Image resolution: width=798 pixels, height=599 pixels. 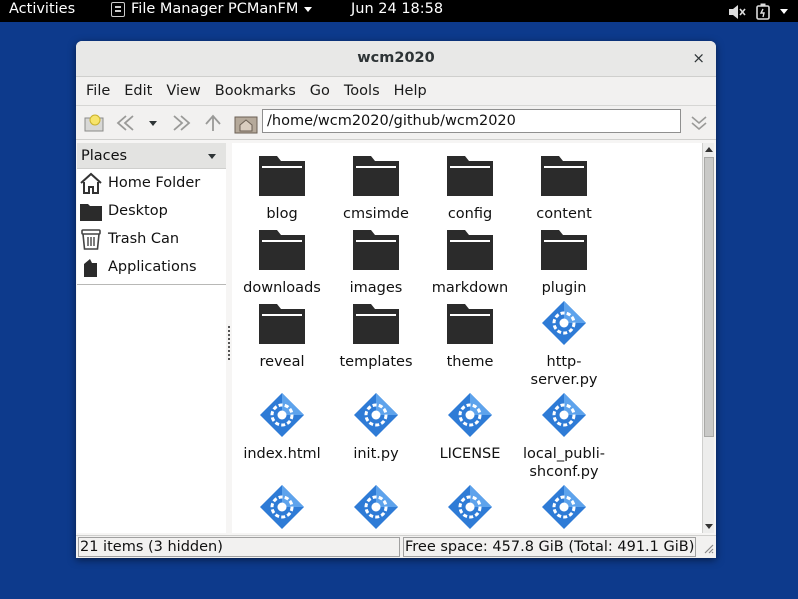 What do you see at coordinates (564, 288) in the screenshot?
I see `file-name: plugin` at bounding box center [564, 288].